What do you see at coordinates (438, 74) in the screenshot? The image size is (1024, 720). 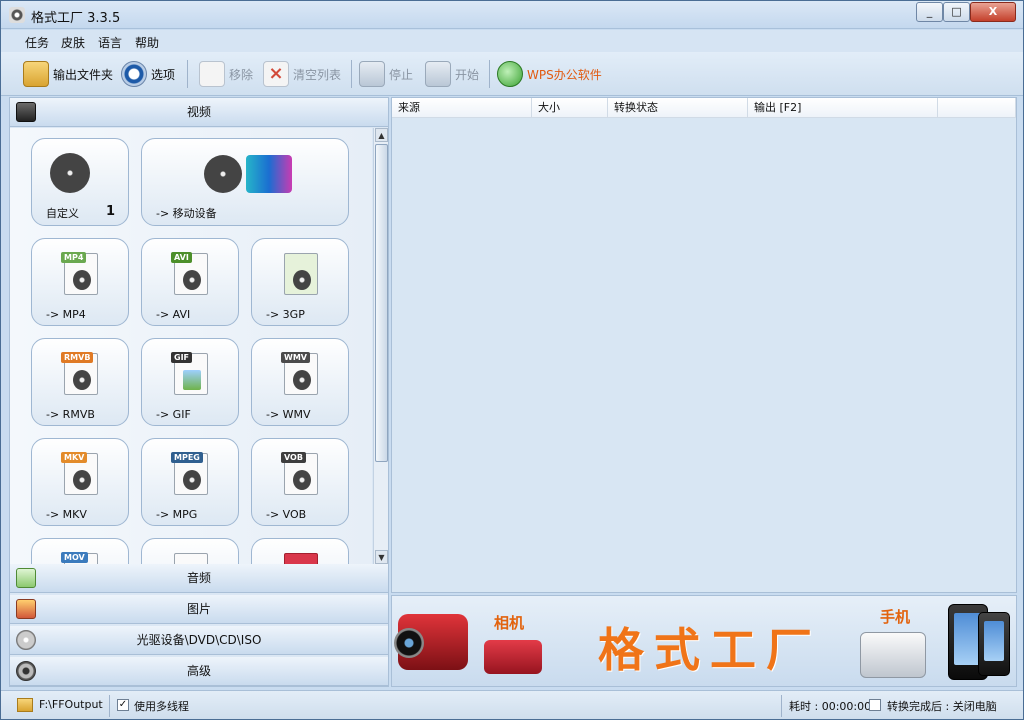 I see `start-icon` at bounding box center [438, 74].